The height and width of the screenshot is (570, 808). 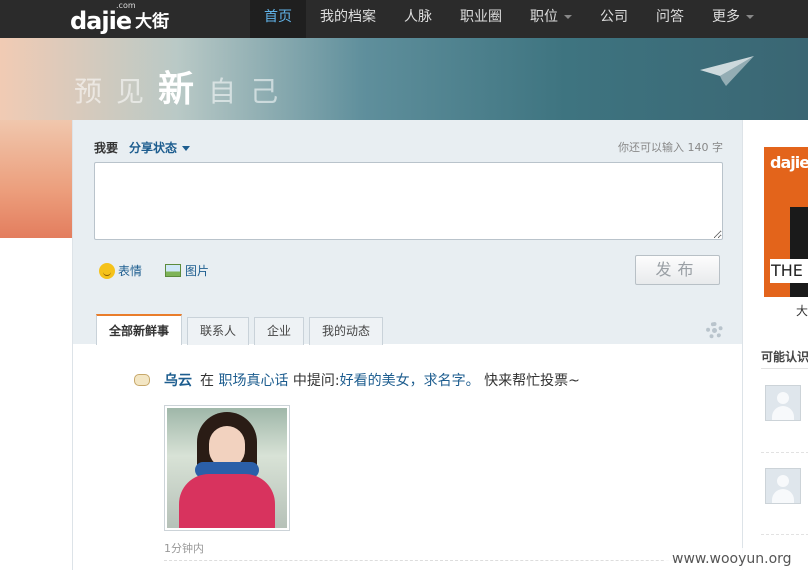 I want to click on may-know-heading: 可能认识, so click(x=784, y=357).